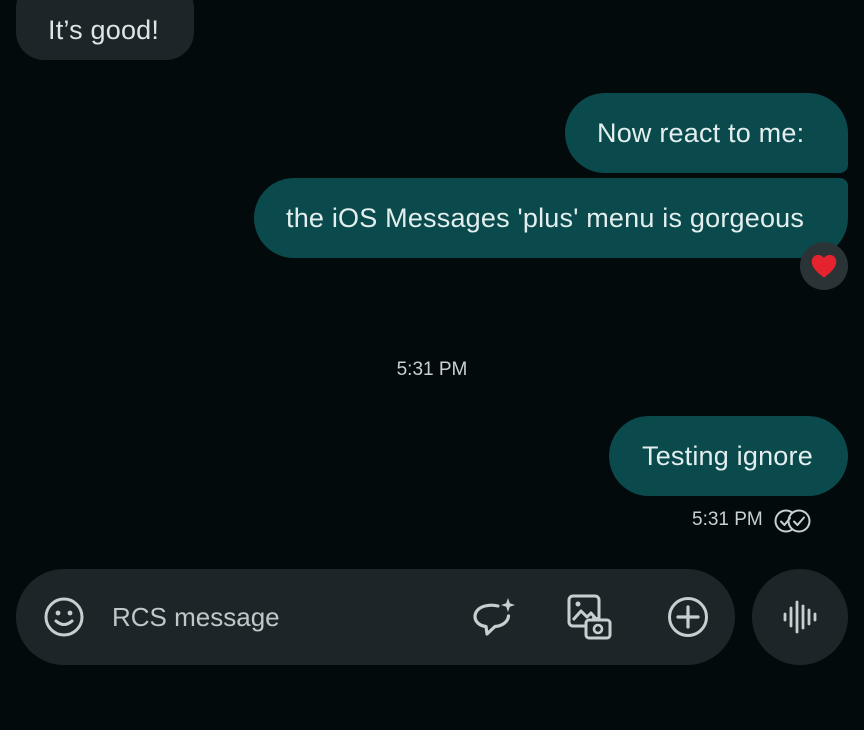  I want to click on gallery-button, so click(589, 617).